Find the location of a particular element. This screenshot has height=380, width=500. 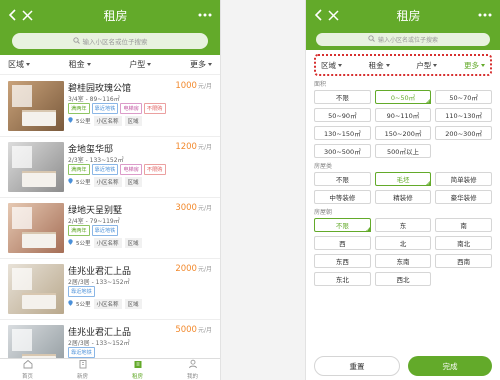

tab-1: 新房 is located at coordinates (82, 369).